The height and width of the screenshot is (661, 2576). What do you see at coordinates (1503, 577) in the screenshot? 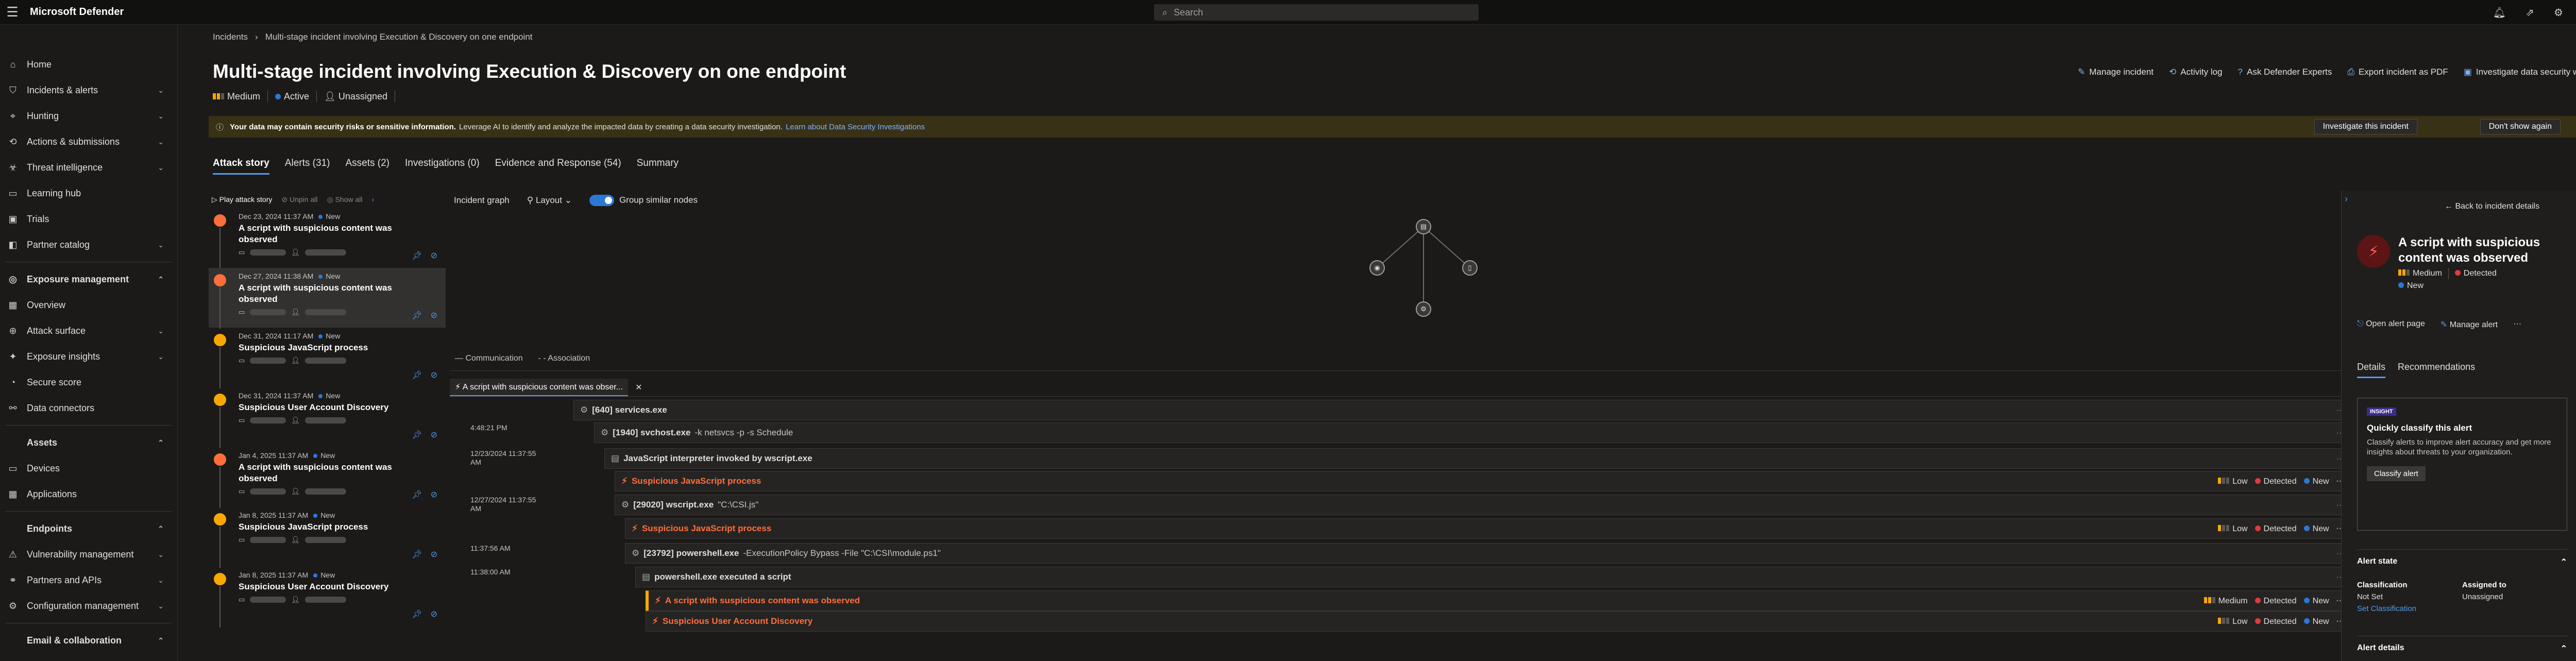
I see `tree-node: ▤powershell.exe executed a script···⌄` at bounding box center [1503, 577].